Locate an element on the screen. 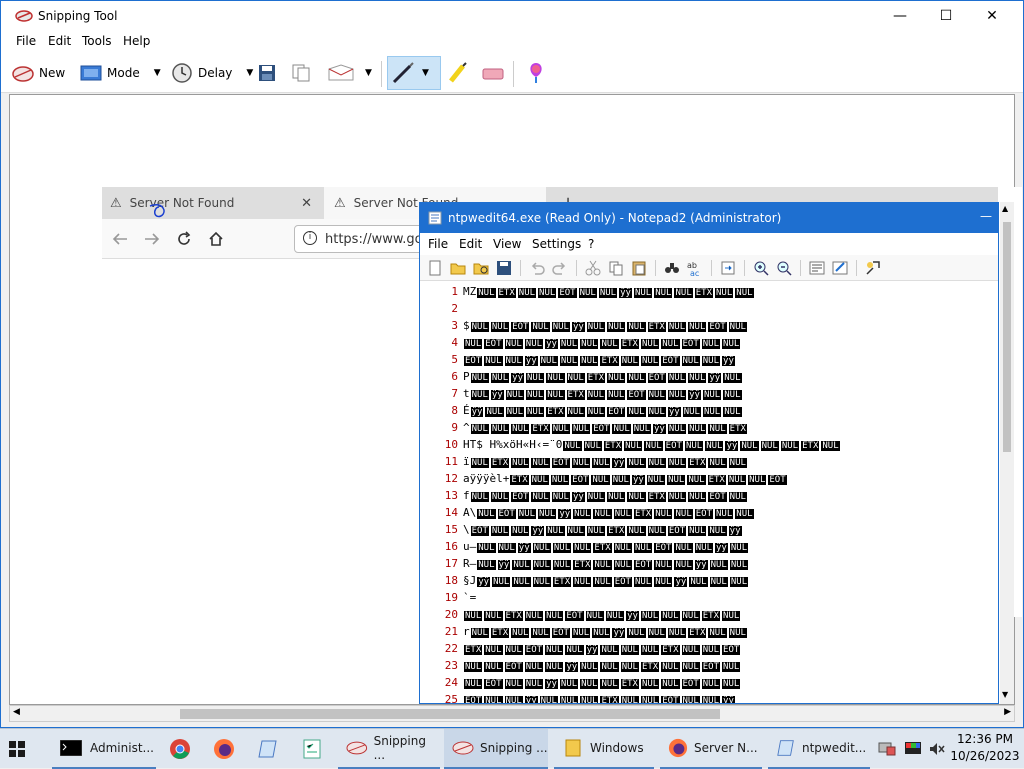 This screenshot has width=1024, height=769. save-icon is located at coordinates (504, 268).